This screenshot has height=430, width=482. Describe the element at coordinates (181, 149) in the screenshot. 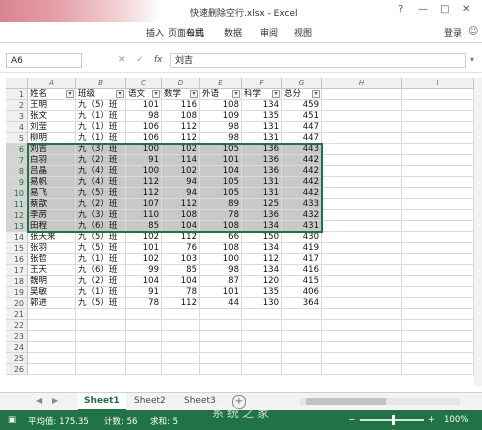

I see `table-cell: 102` at that location.